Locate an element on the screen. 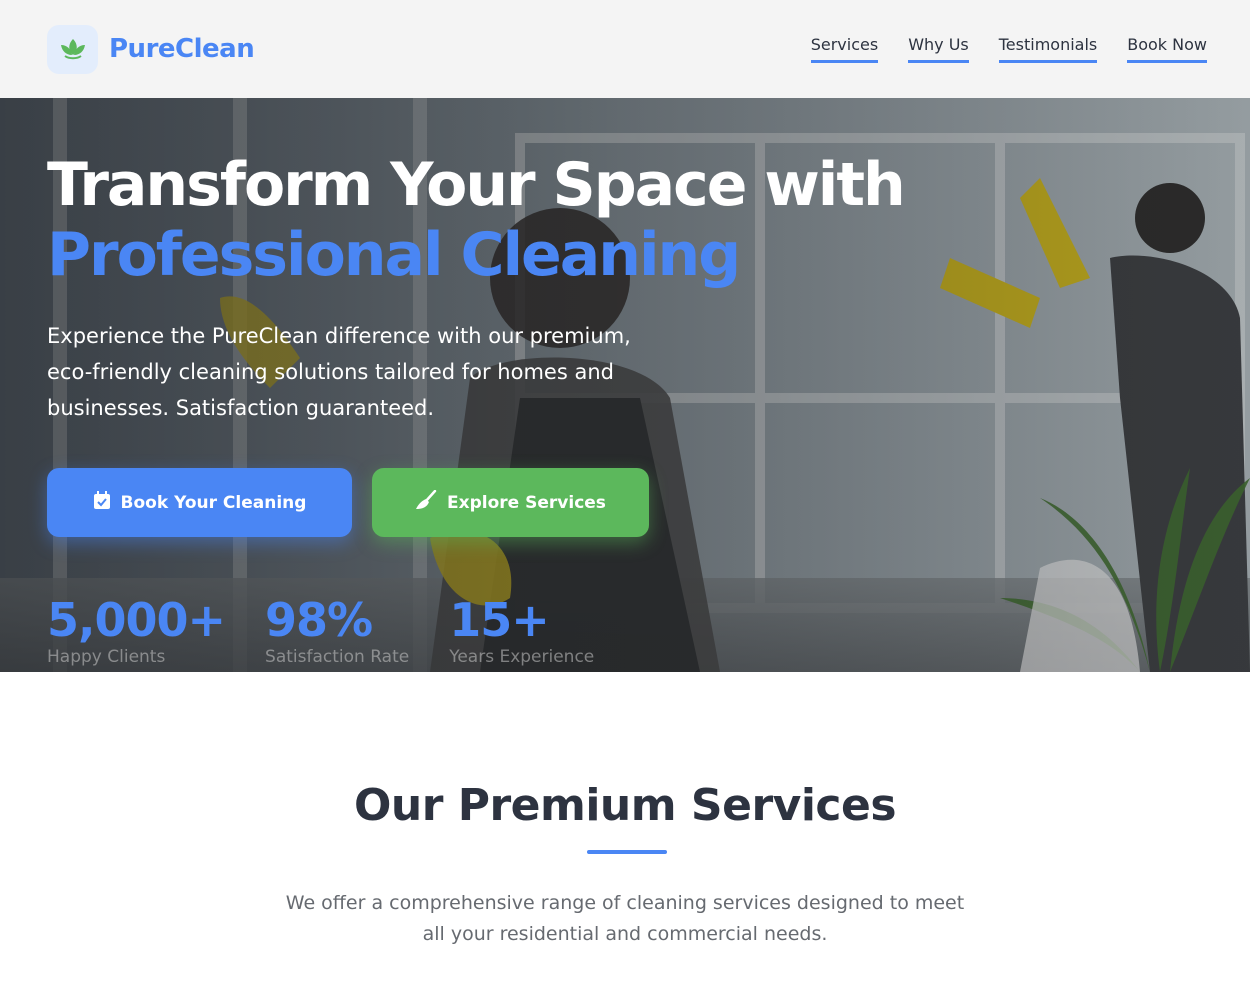 This screenshot has height=990, width=1250. broom-icon is located at coordinates (426, 502).